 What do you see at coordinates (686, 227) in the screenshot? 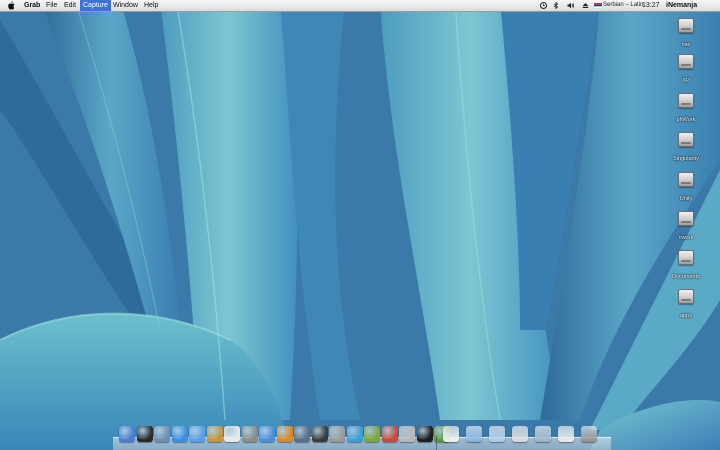
I see `desktop-icon-nwork: nwork` at bounding box center [686, 227].